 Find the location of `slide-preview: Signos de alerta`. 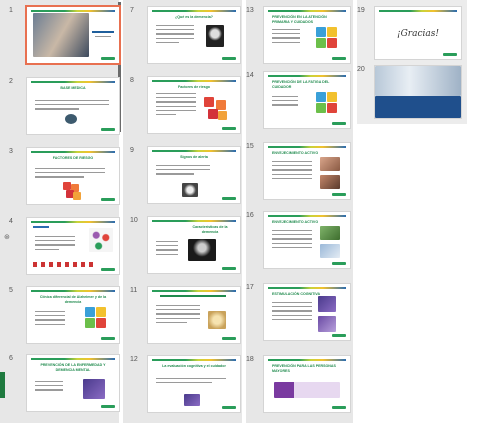

slide-preview: Signos de alerta is located at coordinates (194, 175).